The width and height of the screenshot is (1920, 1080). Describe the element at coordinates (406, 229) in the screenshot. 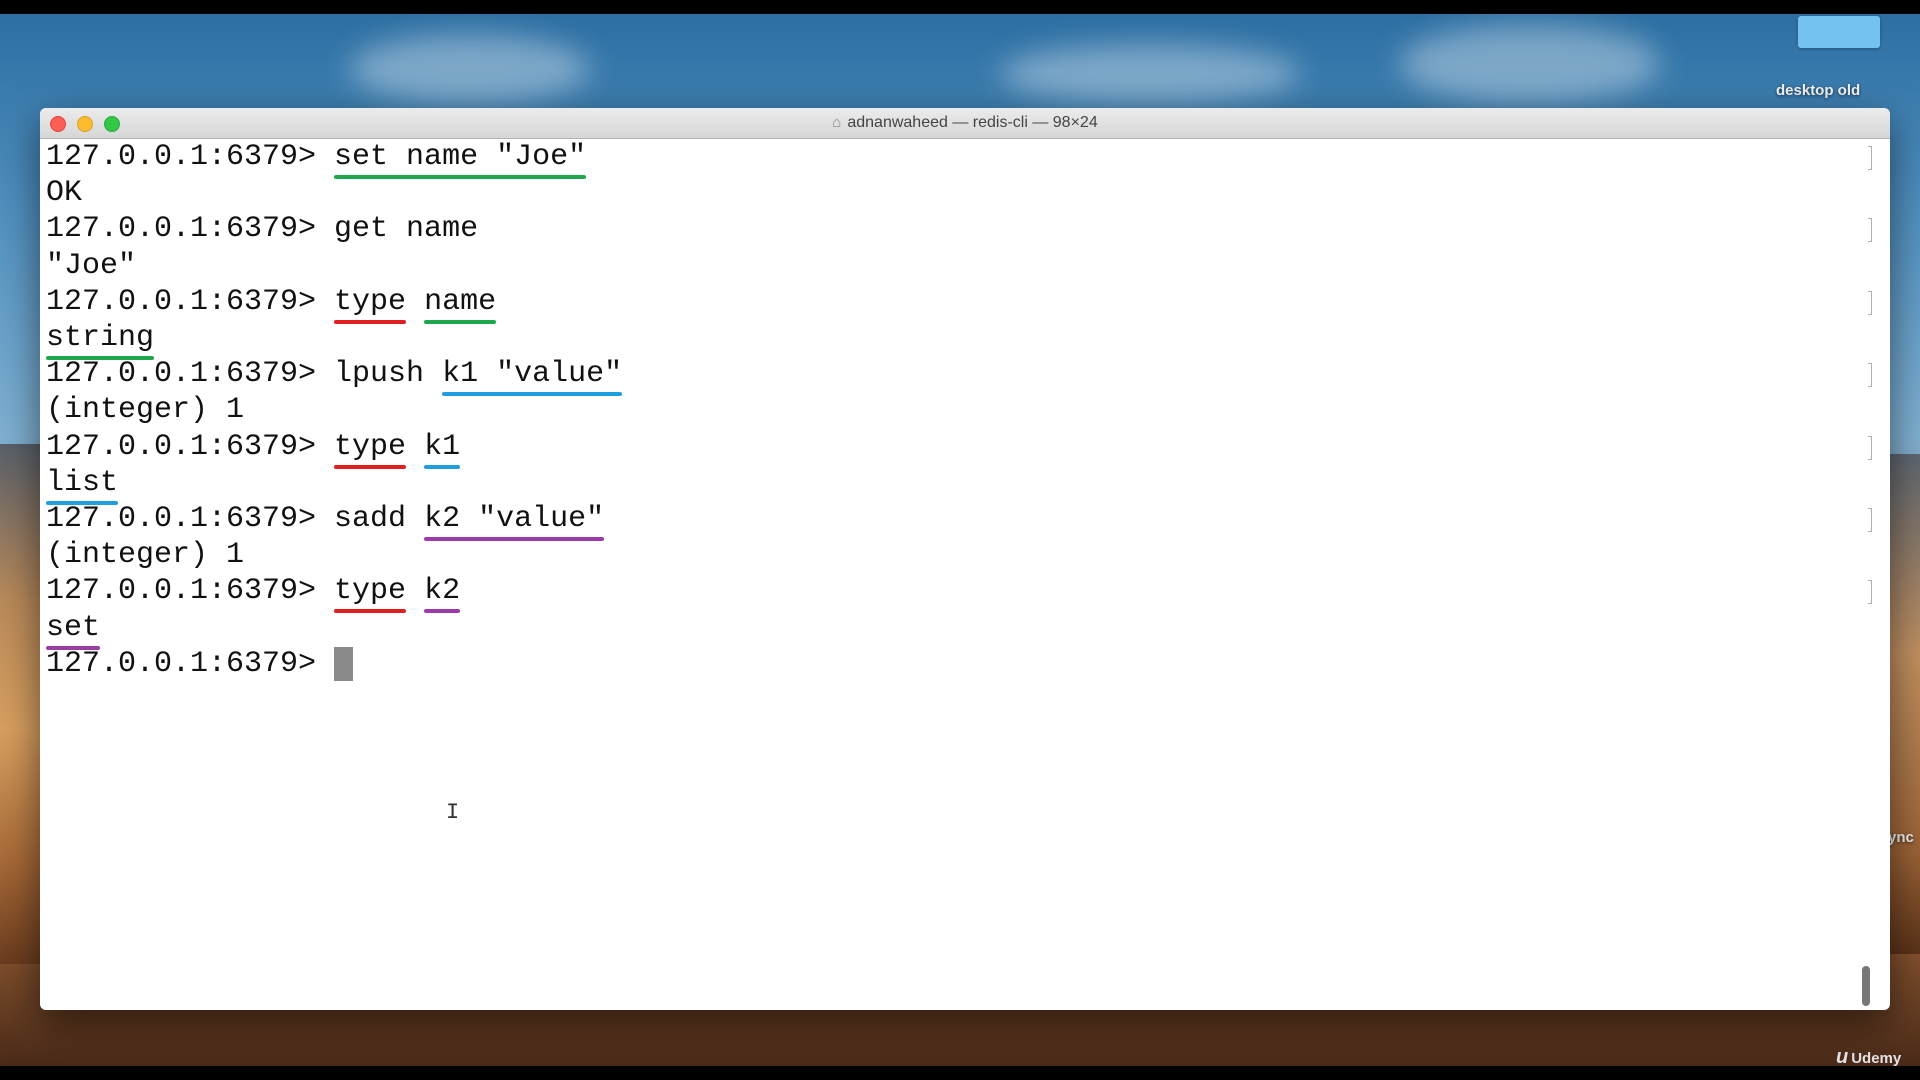

I see `command-text: get name` at that location.